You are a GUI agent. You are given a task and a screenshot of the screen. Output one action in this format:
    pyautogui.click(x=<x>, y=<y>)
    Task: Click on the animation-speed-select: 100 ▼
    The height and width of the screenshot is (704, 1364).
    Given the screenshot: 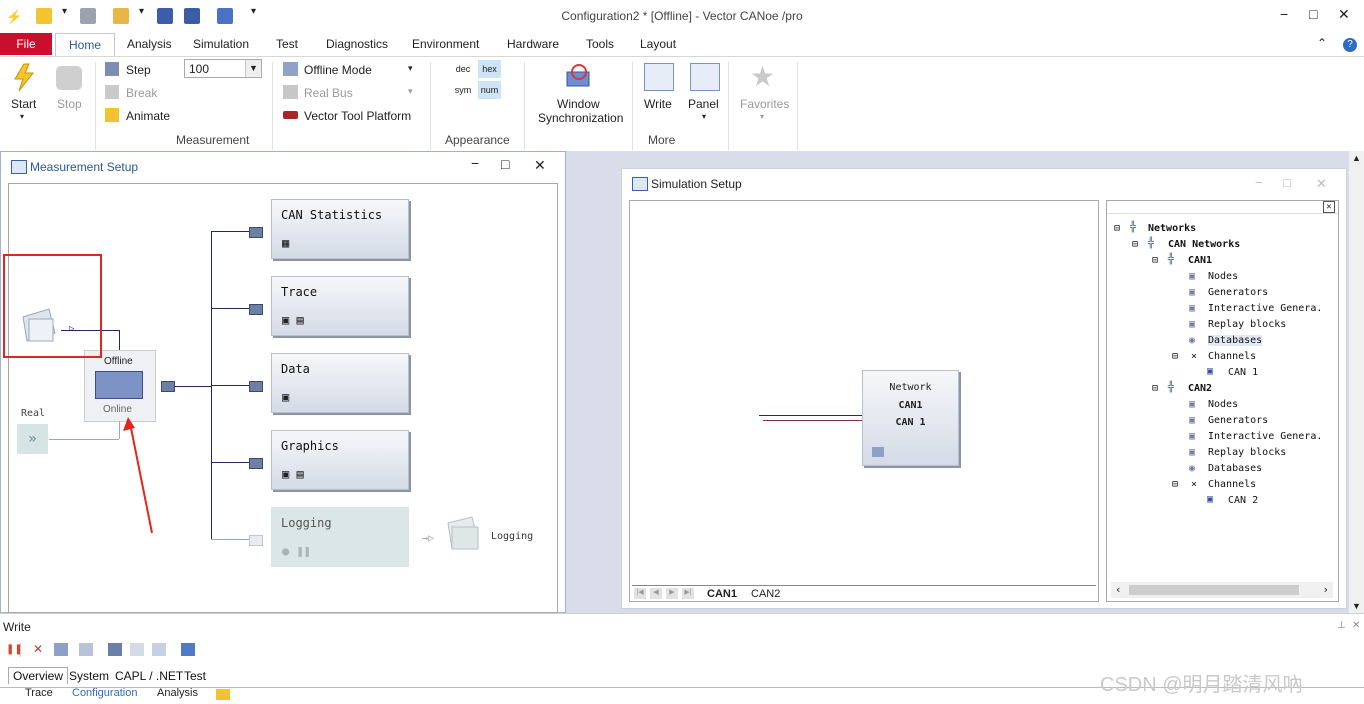 What is the action you would take?
    pyautogui.click(x=223, y=68)
    